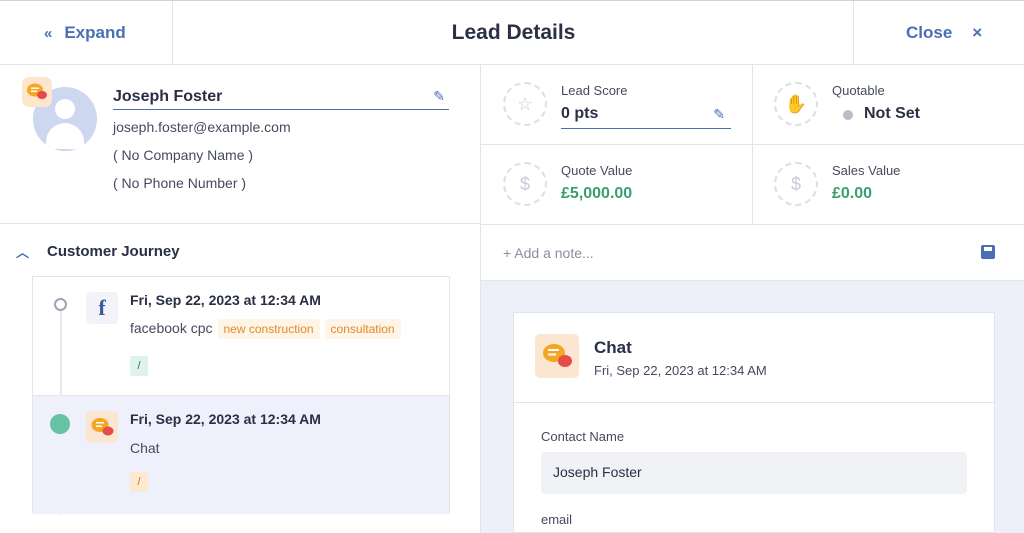  Describe the element at coordinates (48, 33) in the screenshot. I see `double-chevron-left-icon: «` at that location.